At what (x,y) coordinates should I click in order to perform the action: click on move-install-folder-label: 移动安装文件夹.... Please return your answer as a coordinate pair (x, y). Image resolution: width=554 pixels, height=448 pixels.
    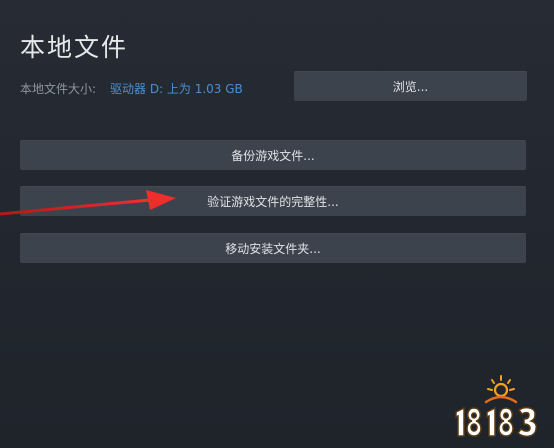
    Looking at the image, I should click on (273, 248).